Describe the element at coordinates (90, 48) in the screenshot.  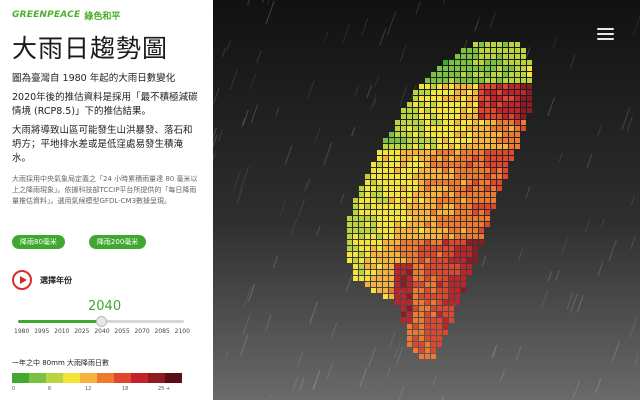
I see `page-title: 大雨日趨勢圖` at that location.